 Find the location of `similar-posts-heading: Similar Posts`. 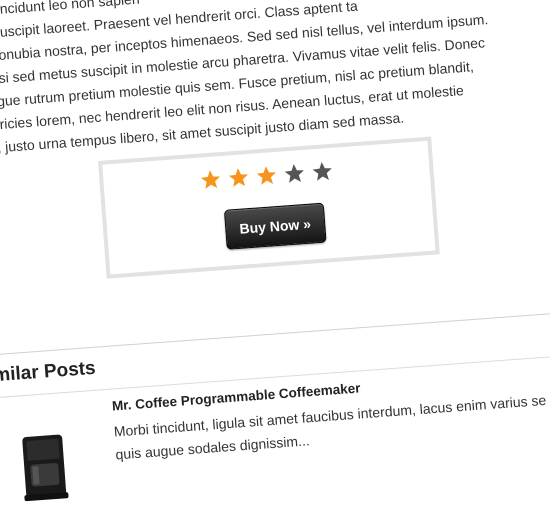

similar-posts-heading: Similar Posts is located at coordinates (48, 372).